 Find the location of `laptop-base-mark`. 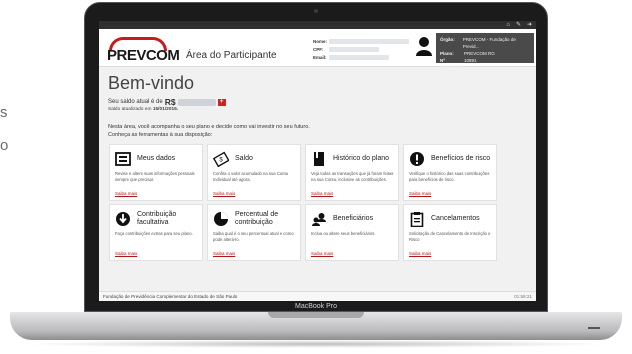

laptop-base-mark is located at coordinates (594, 328).